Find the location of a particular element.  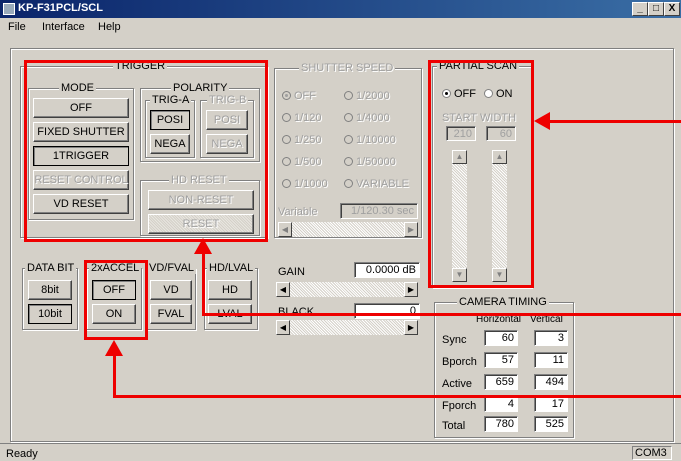

vd-fval-label: VD/FVAL is located at coordinates (172, 268).